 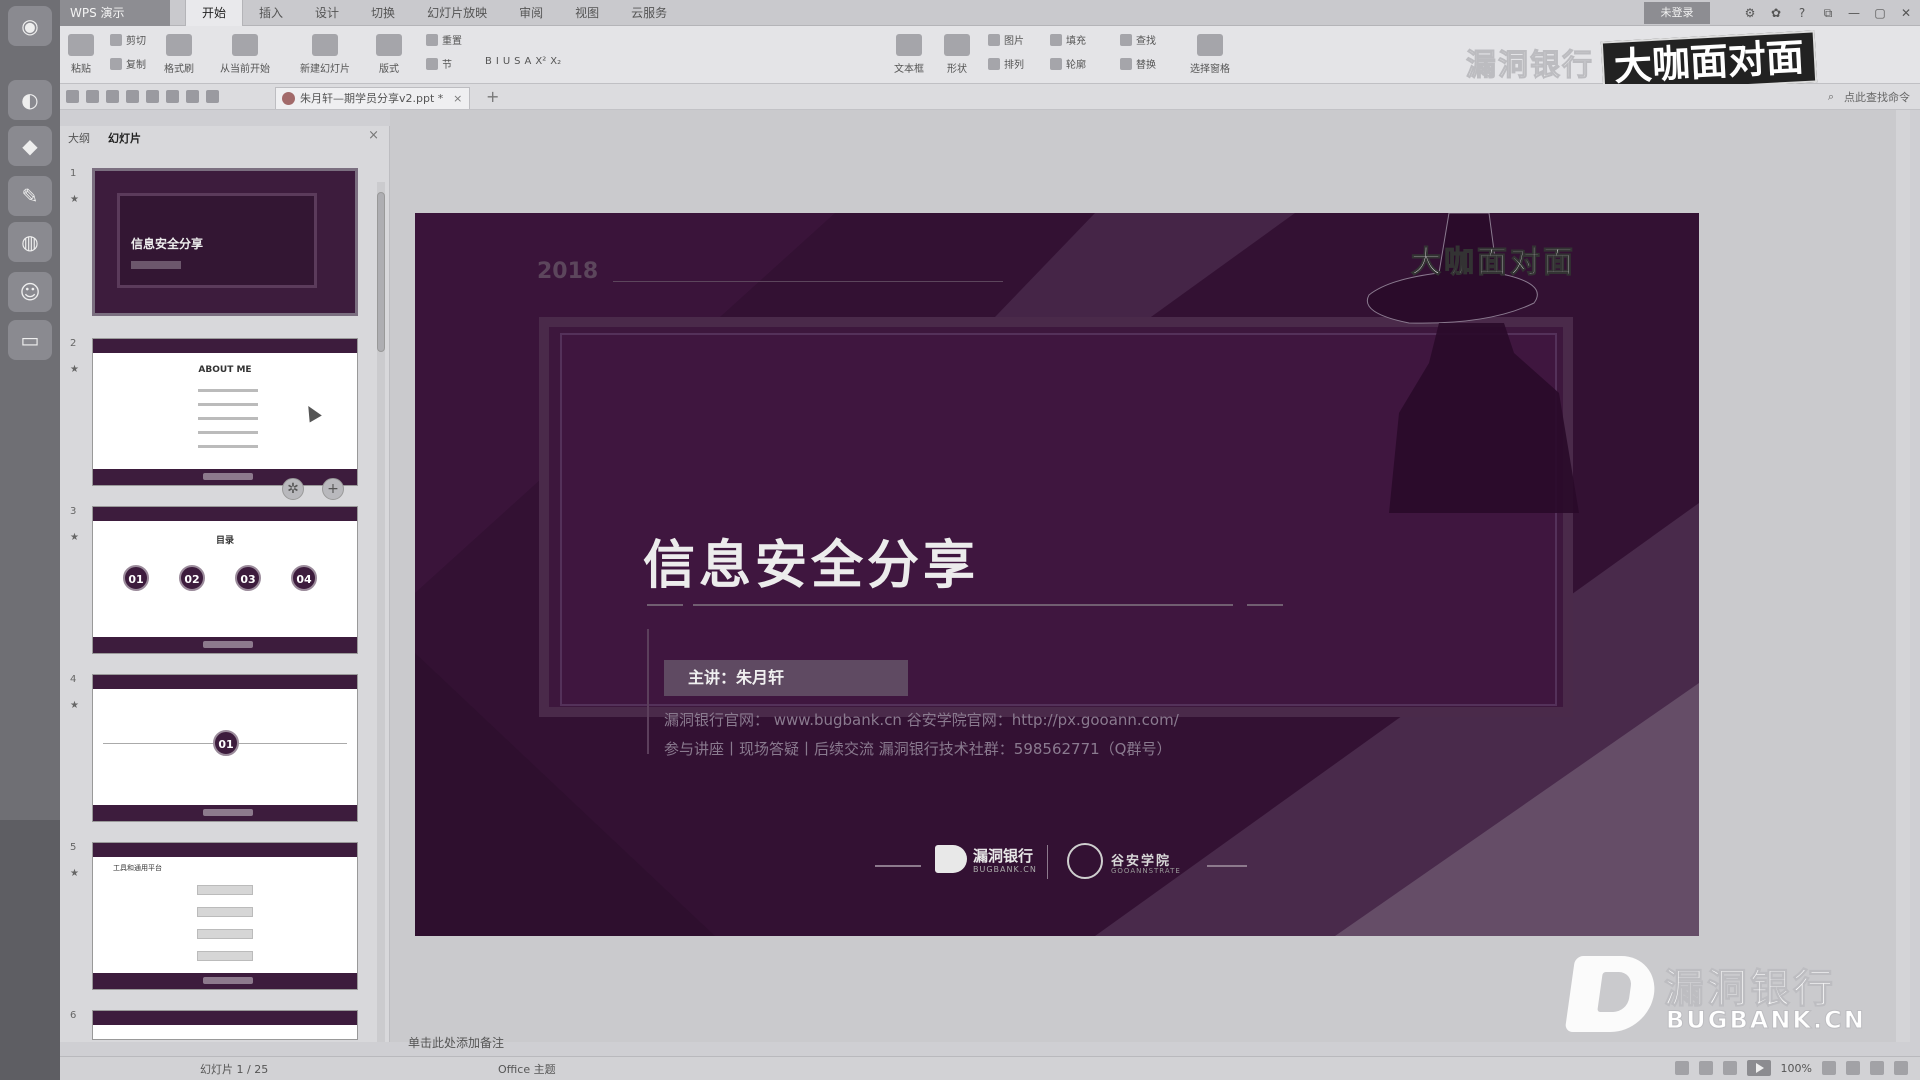 I want to click on canvas-scrollbar, so click(x=1903, y=576).